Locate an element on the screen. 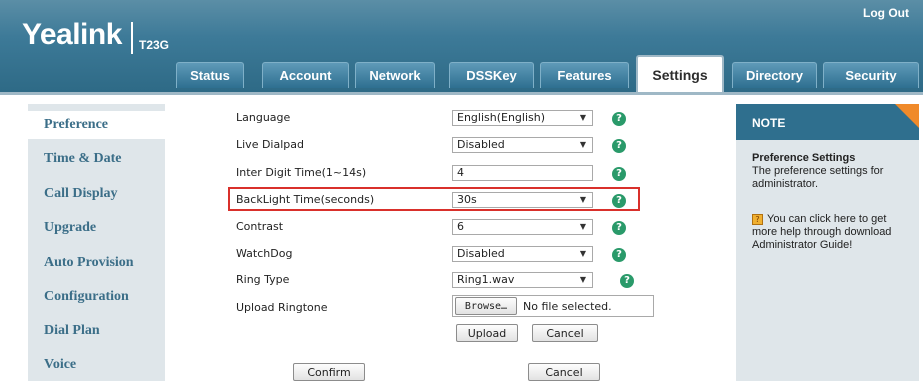 The height and width of the screenshot is (381, 923). ring-type-select: Ring1.wav ▼ is located at coordinates (522, 280).